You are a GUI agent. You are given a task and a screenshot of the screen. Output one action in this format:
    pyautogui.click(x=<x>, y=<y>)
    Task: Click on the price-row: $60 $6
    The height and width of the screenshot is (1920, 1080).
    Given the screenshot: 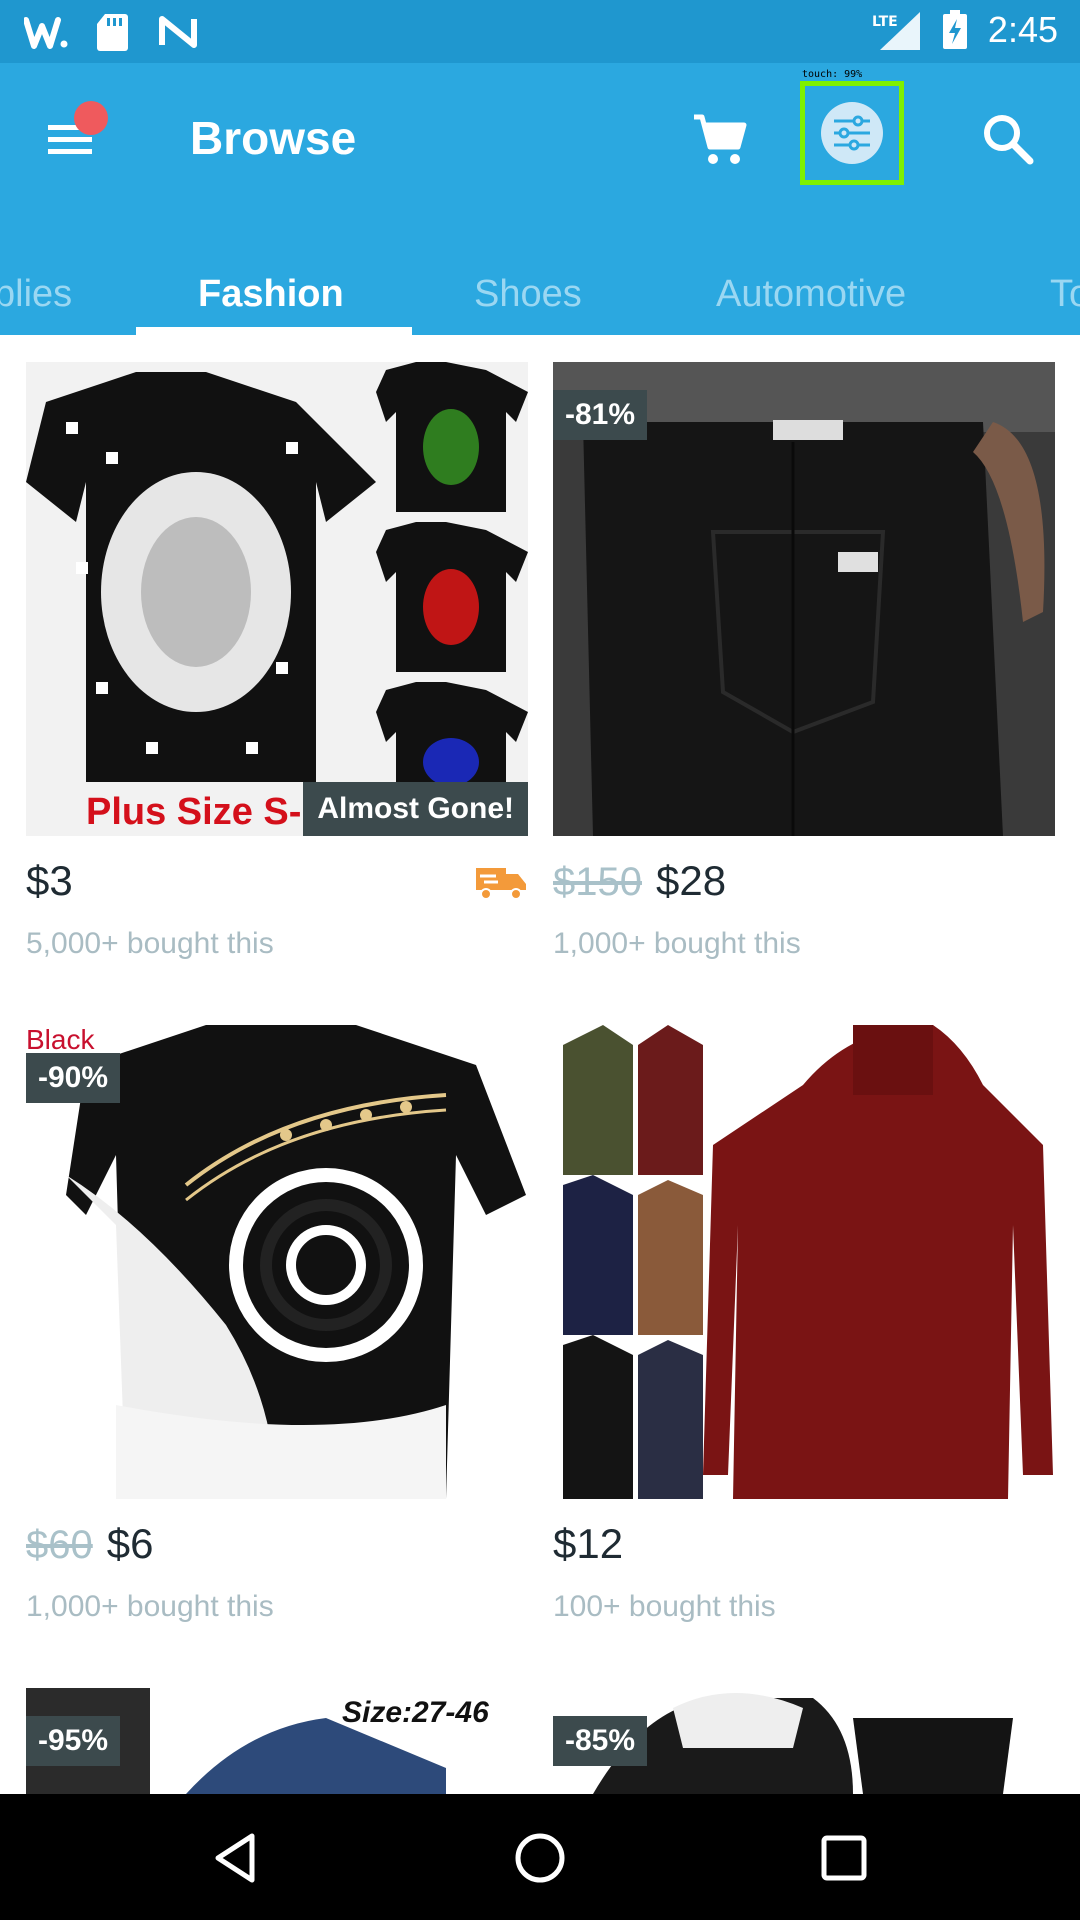 What is the action you would take?
    pyautogui.click(x=89, y=1544)
    